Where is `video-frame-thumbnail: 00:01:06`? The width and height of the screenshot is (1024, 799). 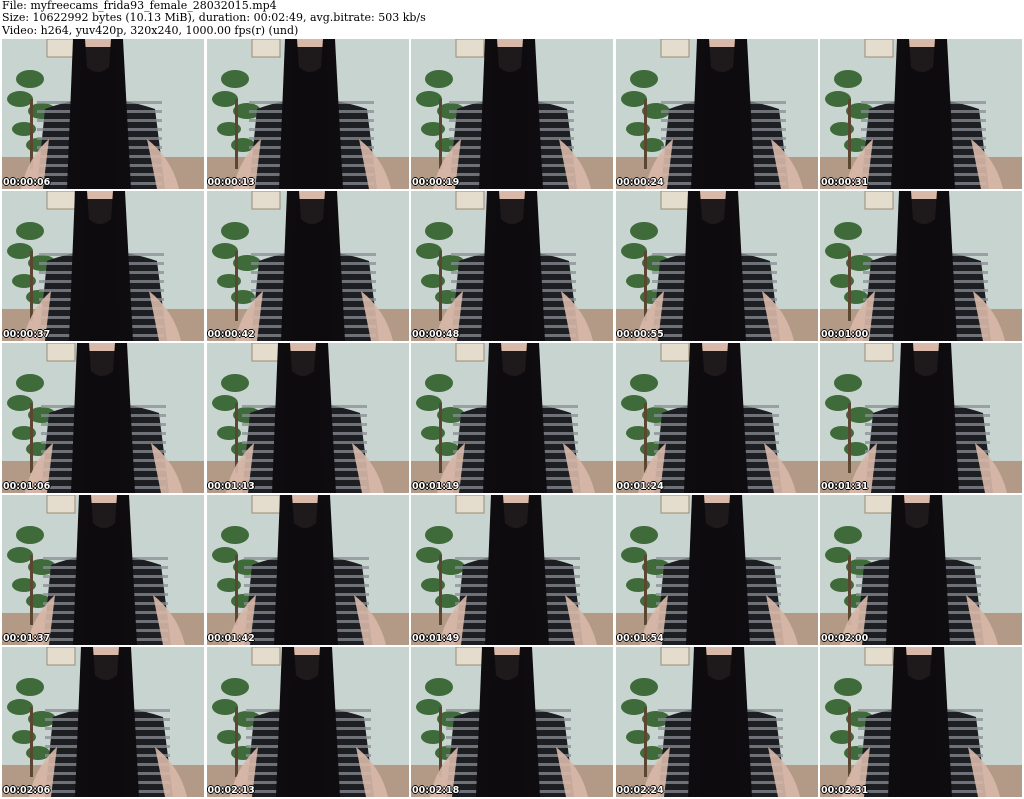
video-frame-thumbnail: 00:01:06 is located at coordinates (103, 418).